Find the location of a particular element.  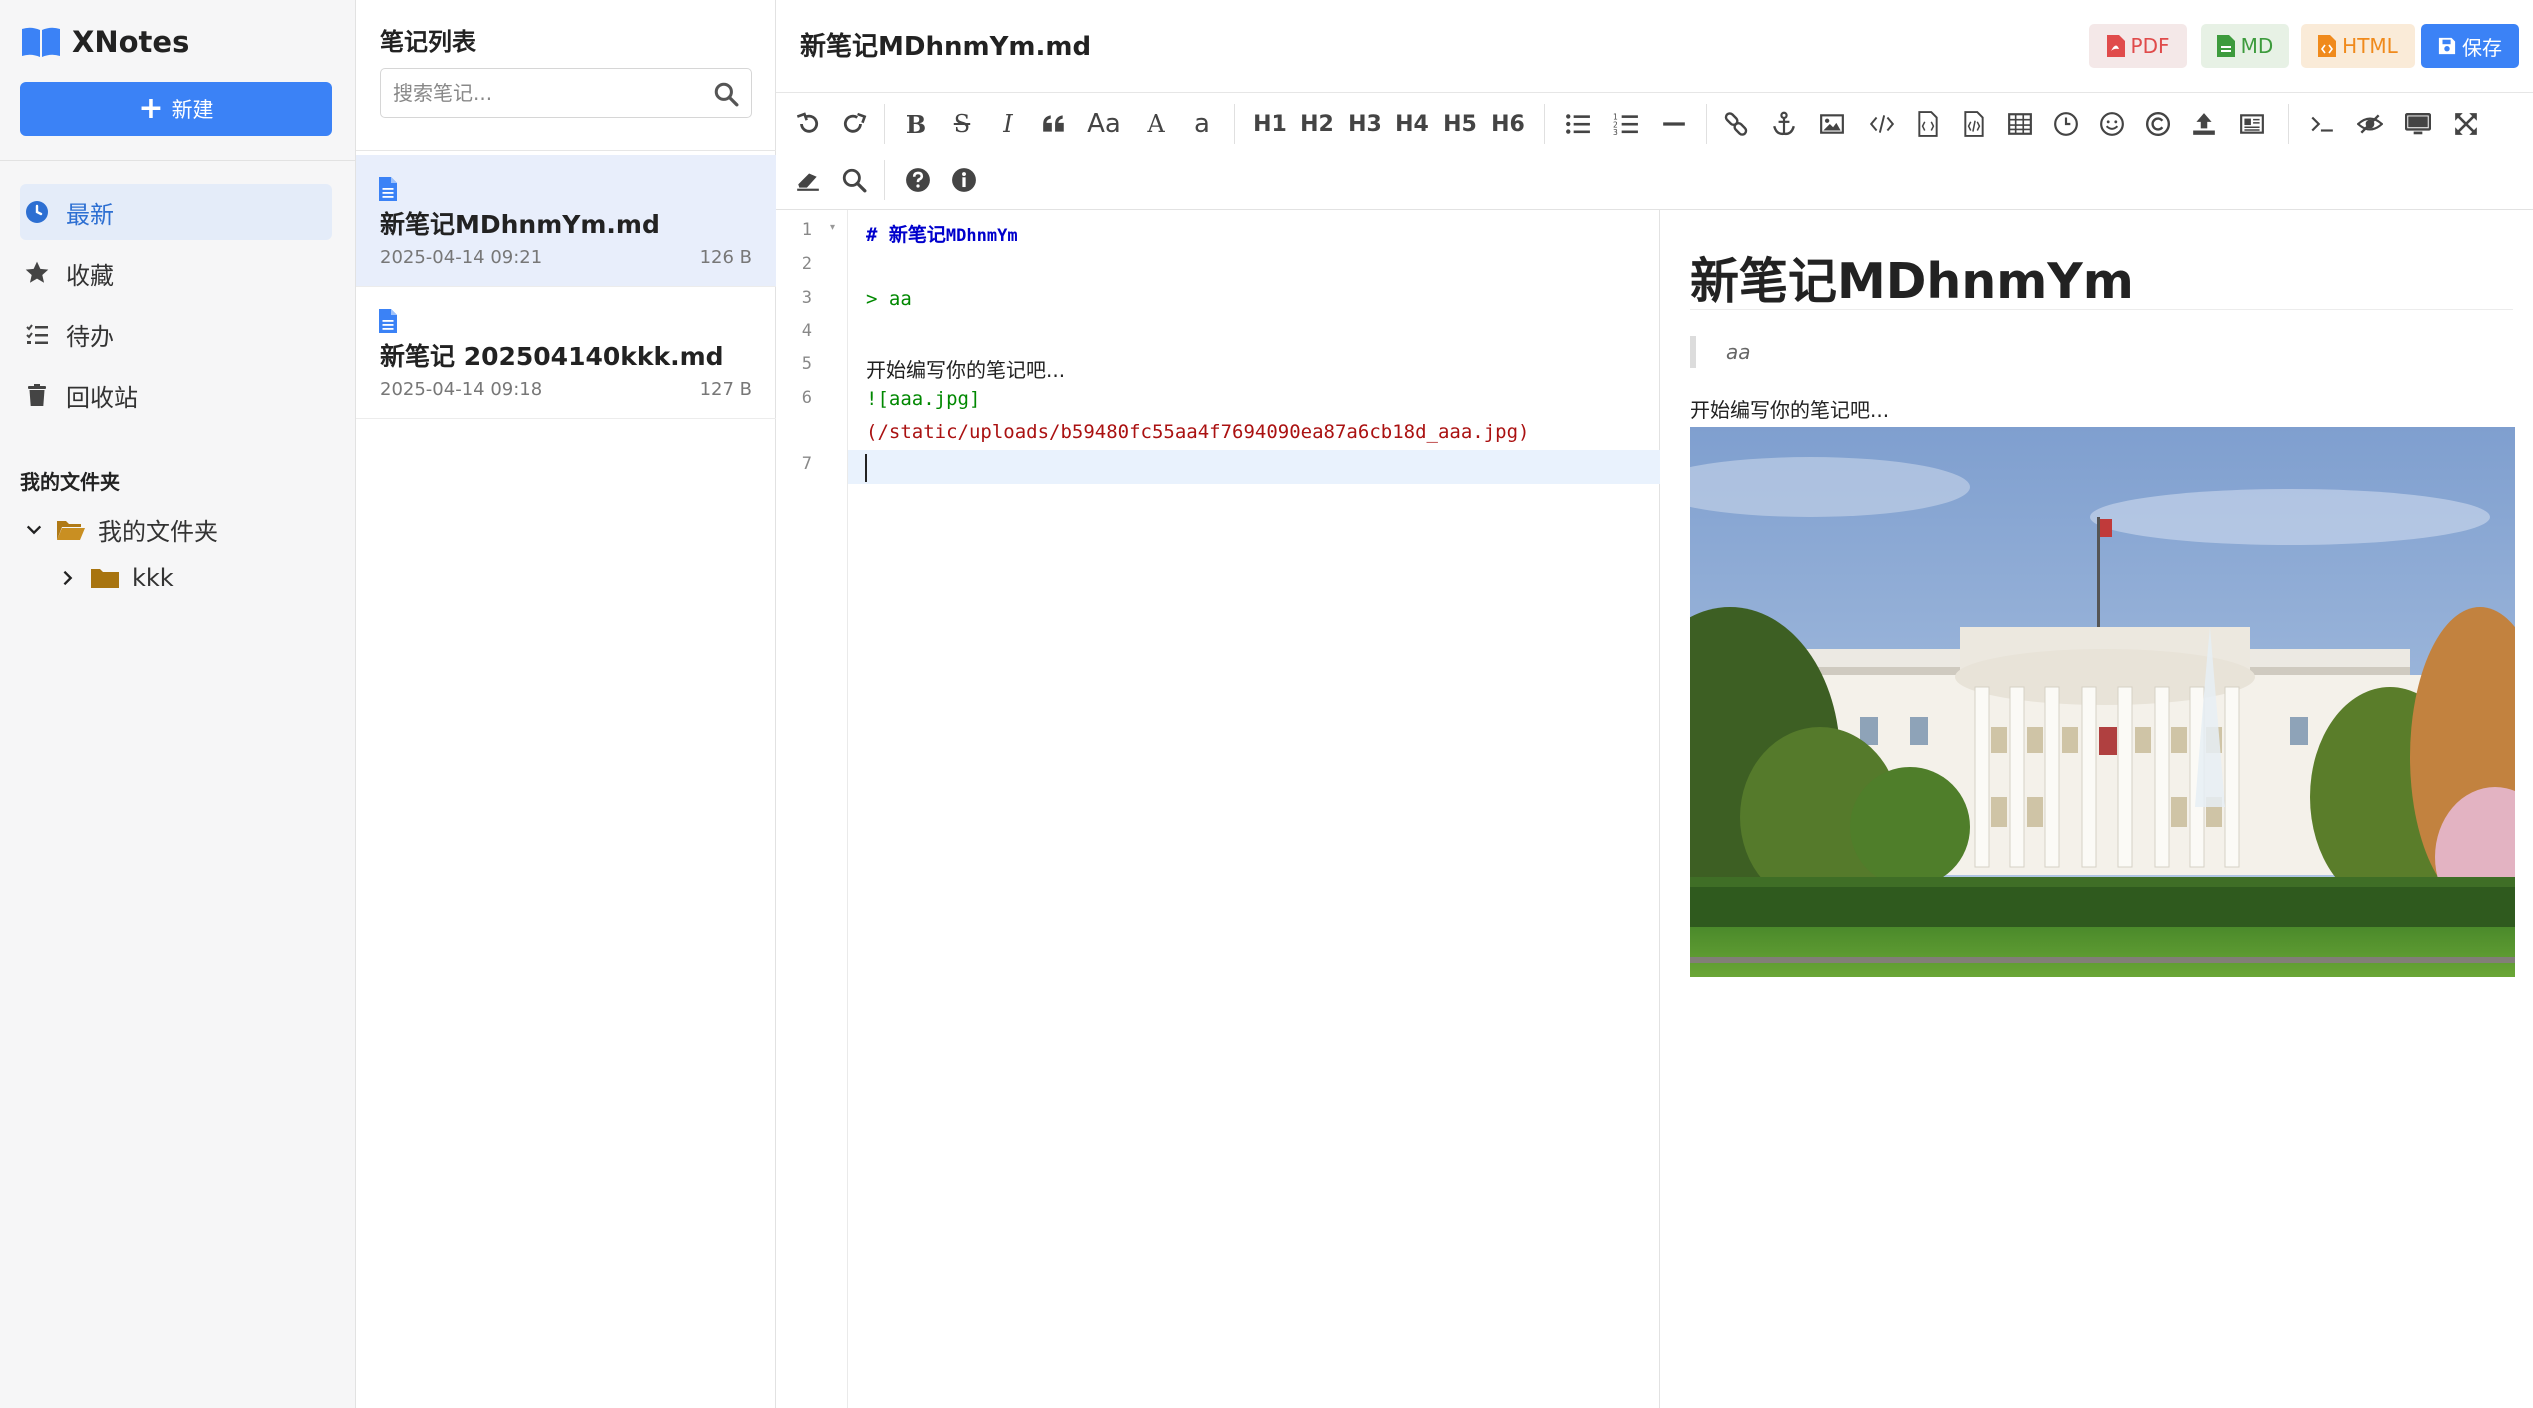

sidebar-nav: 最新 收藏 待办 回收站 is located at coordinates (176, 306).